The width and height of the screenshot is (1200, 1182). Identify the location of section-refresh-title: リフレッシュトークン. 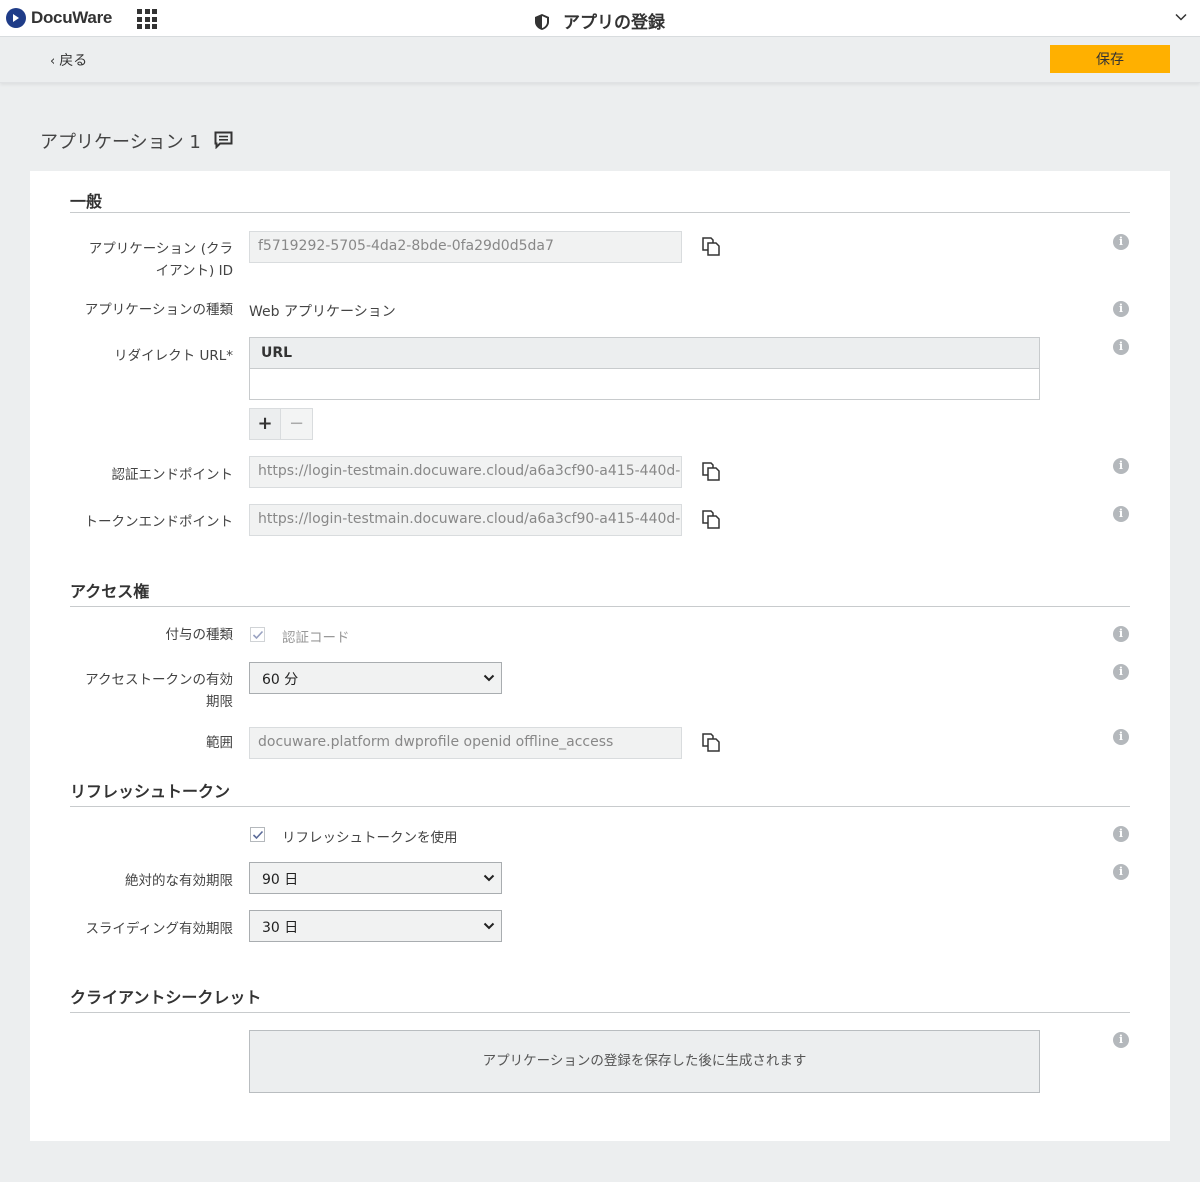
(150, 791).